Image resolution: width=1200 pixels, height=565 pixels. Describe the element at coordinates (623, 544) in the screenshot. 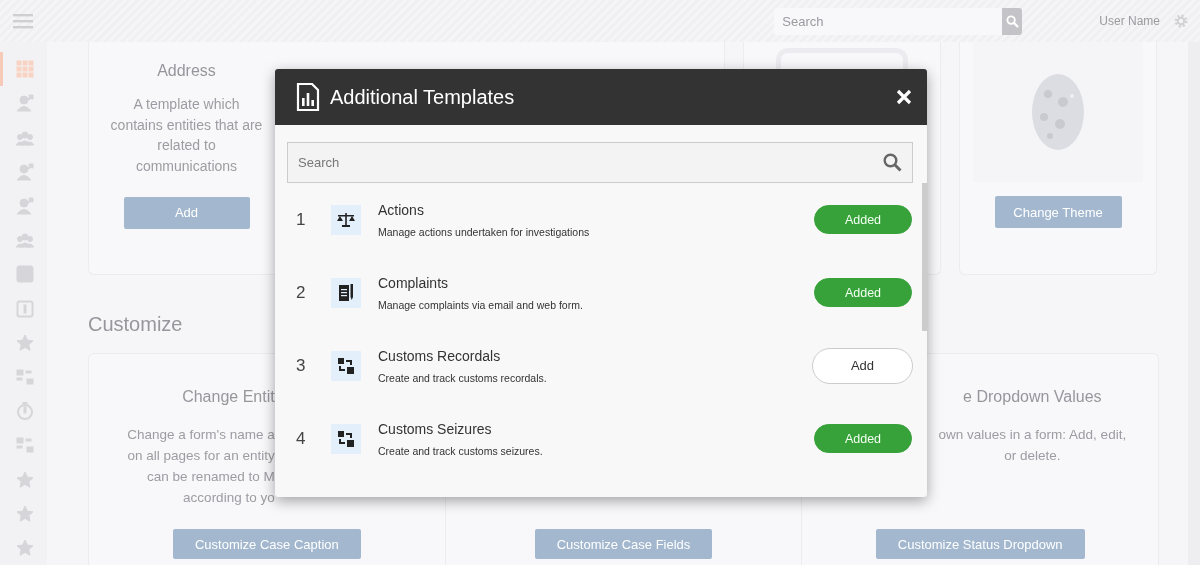

I see `customize-button: Customize Case Fields` at that location.